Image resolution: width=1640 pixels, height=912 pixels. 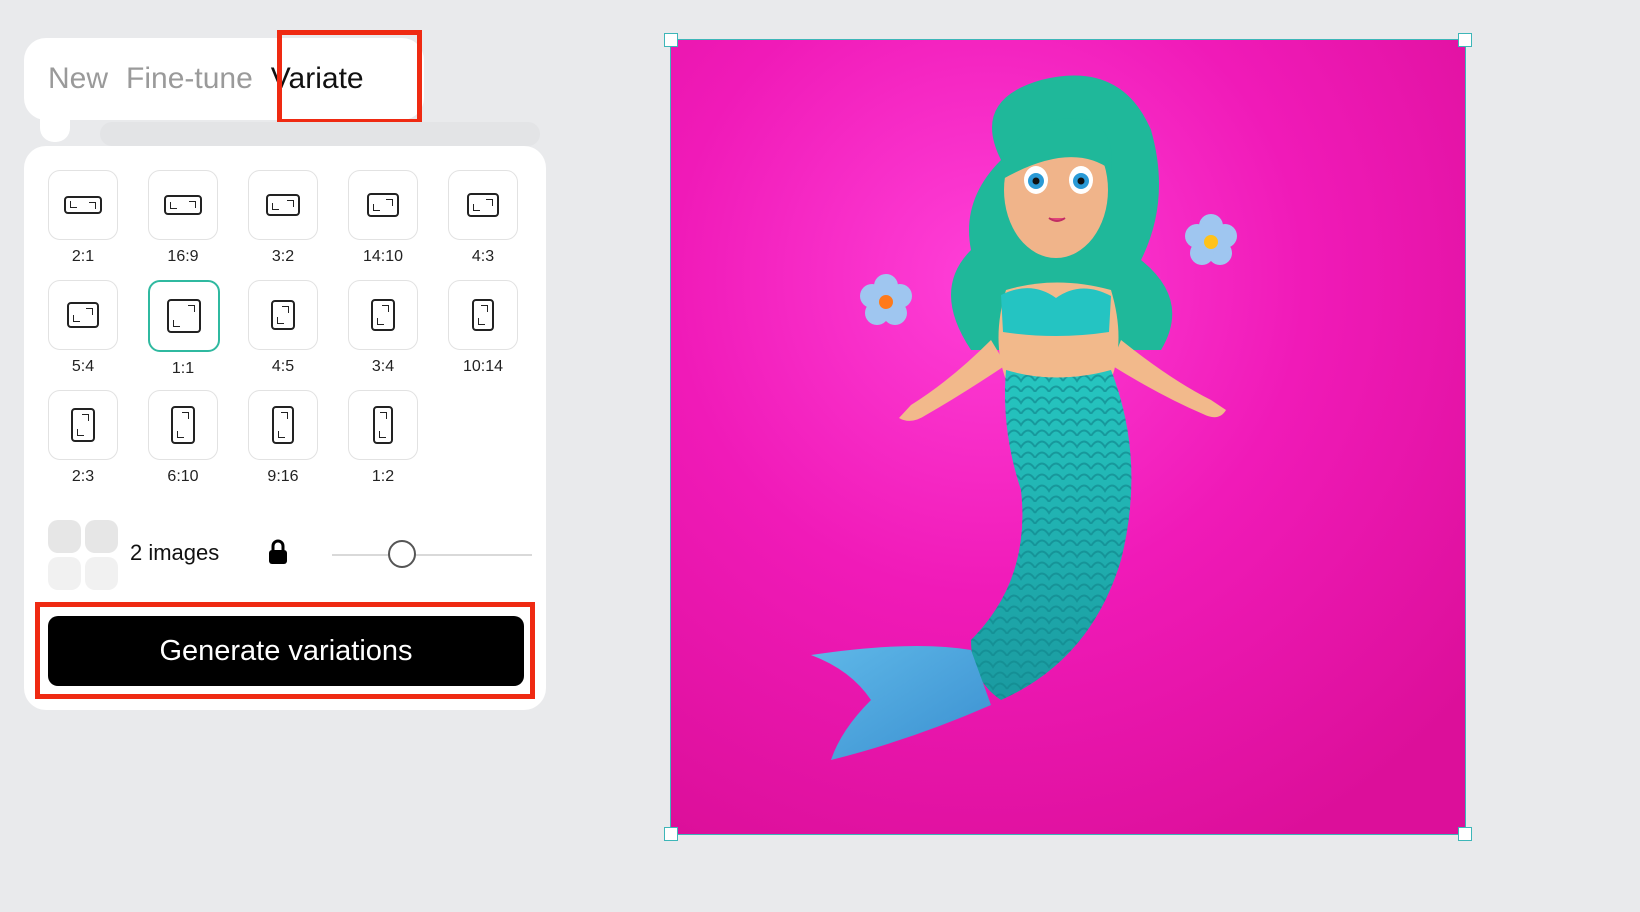 What do you see at coordinates (383, 366) in the screenshot?
I see `aspect-ratio-label: 3:4` at bounding box center [383, 366].